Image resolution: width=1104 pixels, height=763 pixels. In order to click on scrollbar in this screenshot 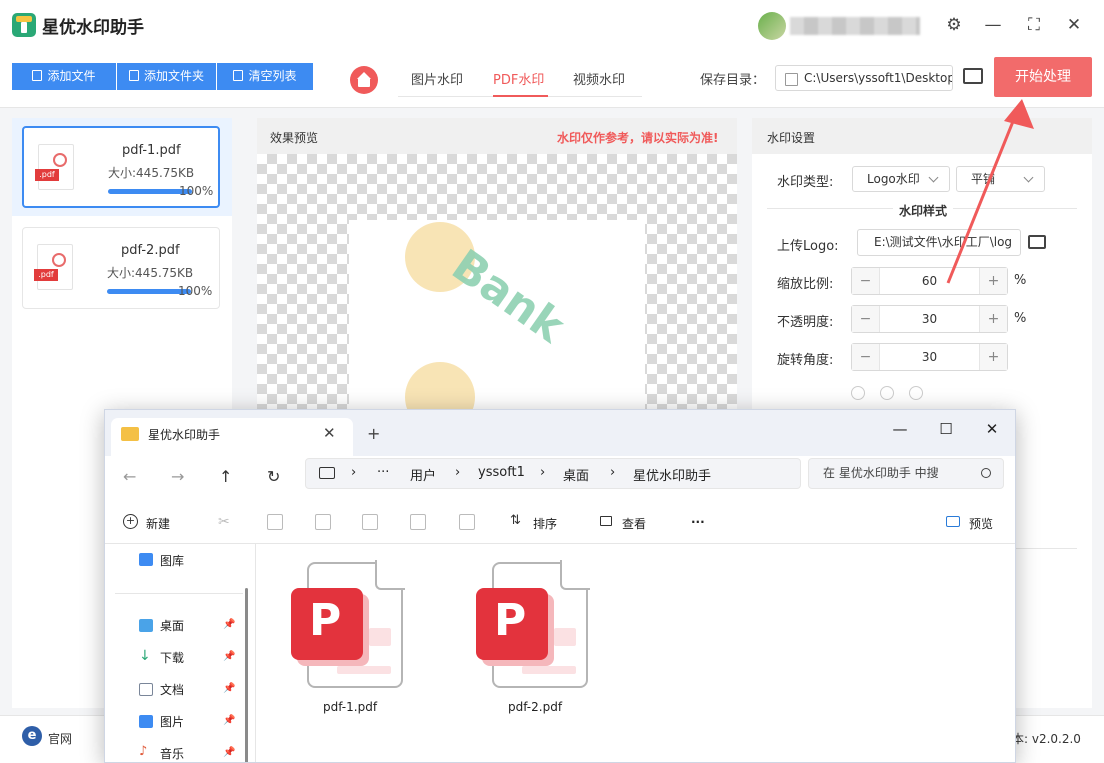, I will do `click(246, 675)`.